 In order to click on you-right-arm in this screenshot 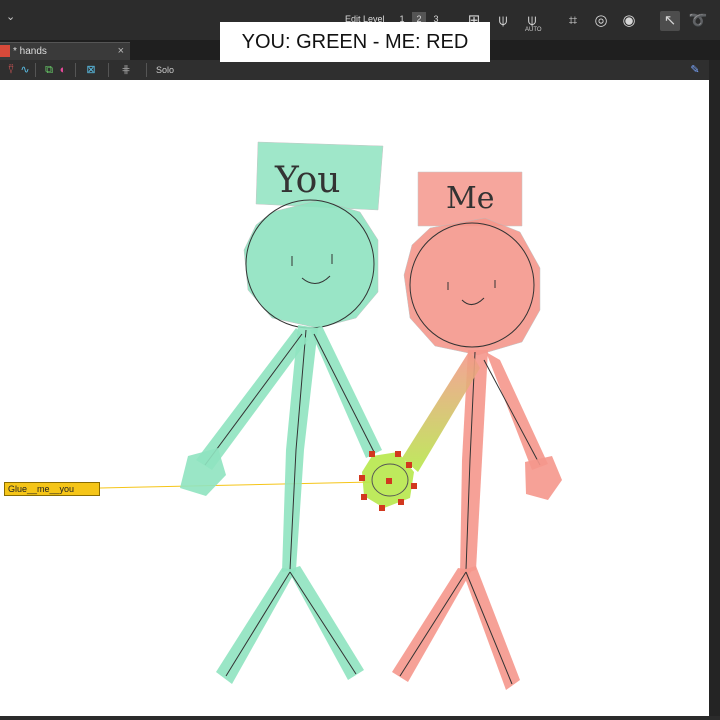, I will do `click(346, 392)`.